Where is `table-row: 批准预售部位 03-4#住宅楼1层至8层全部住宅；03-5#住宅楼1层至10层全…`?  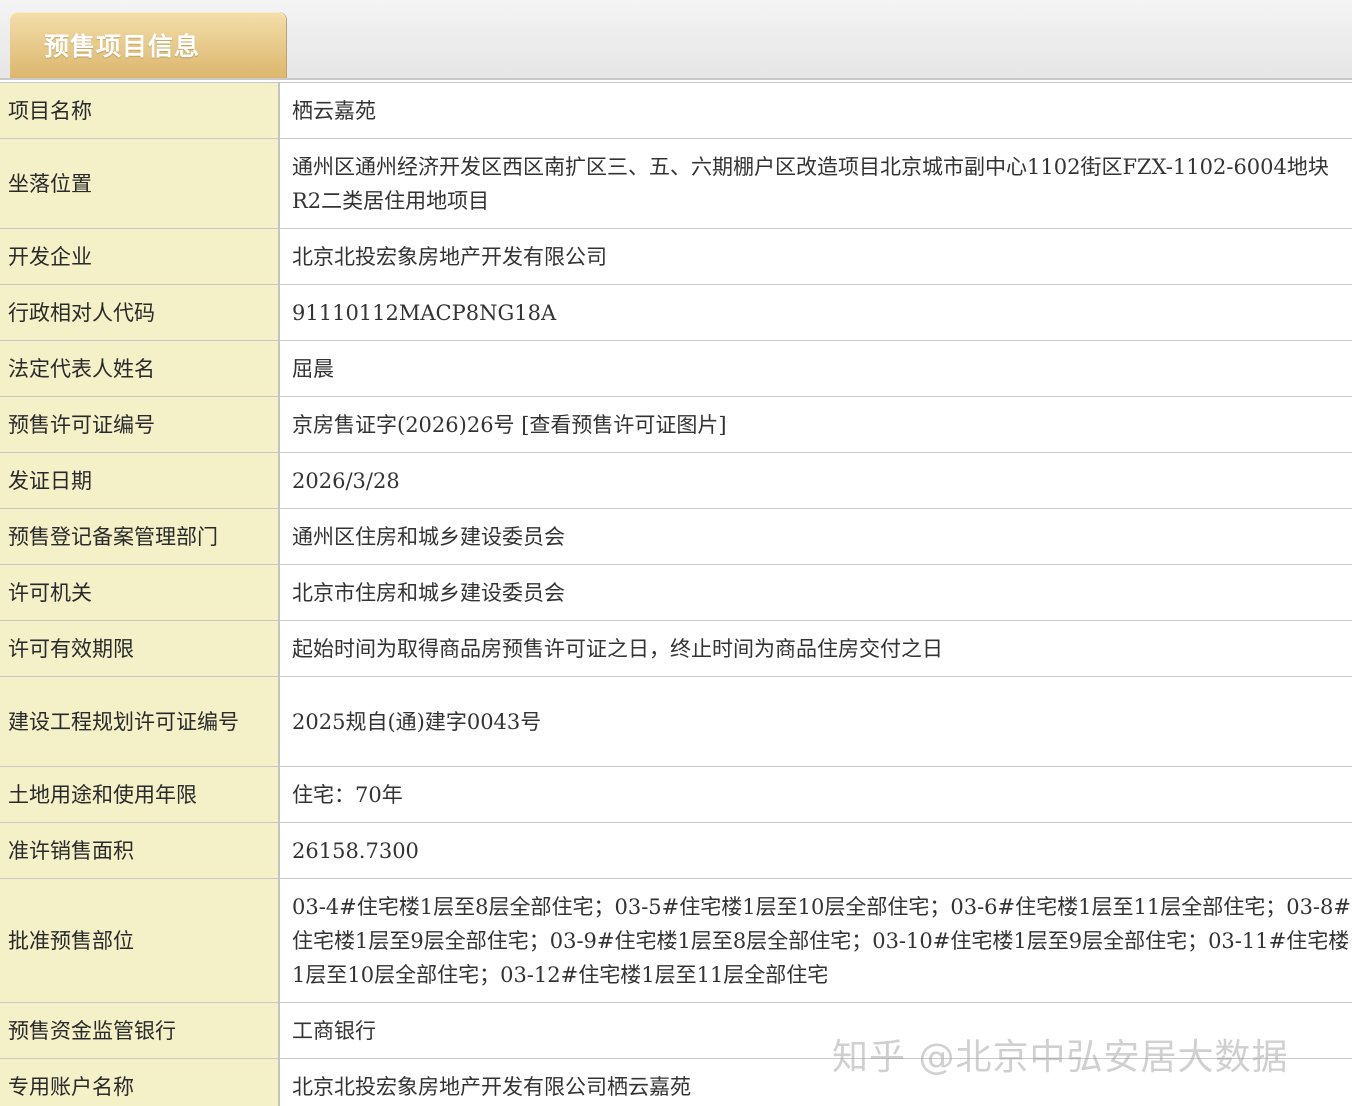 table-row: 批准预售部位 03-4#住宅楼1层至8层全部住宅；03-5#住宅楼1层至10层全… is located at coordinates (676, 940).